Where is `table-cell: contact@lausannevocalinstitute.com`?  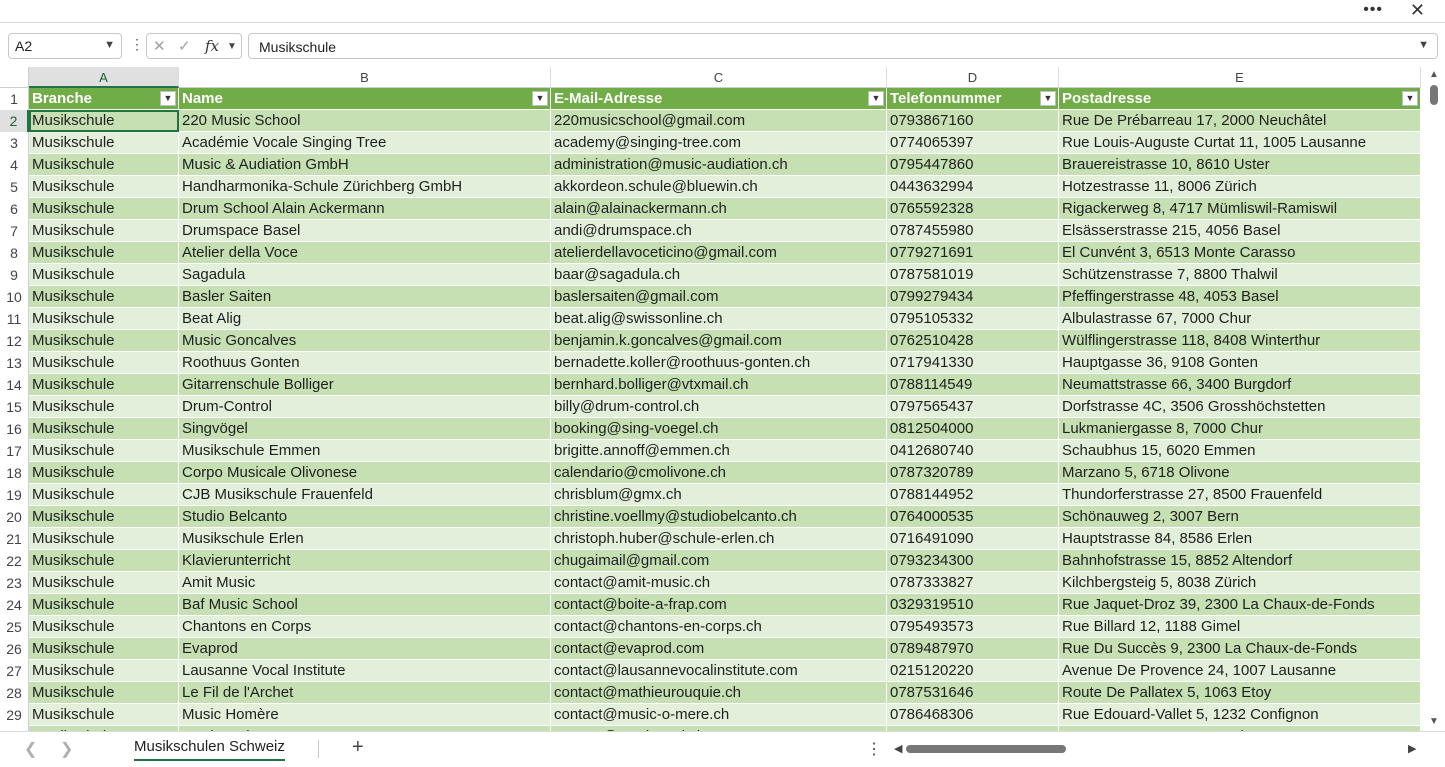 table-cell: contact@lausannevocalinstitute.com is located at coordinates (719, 671).